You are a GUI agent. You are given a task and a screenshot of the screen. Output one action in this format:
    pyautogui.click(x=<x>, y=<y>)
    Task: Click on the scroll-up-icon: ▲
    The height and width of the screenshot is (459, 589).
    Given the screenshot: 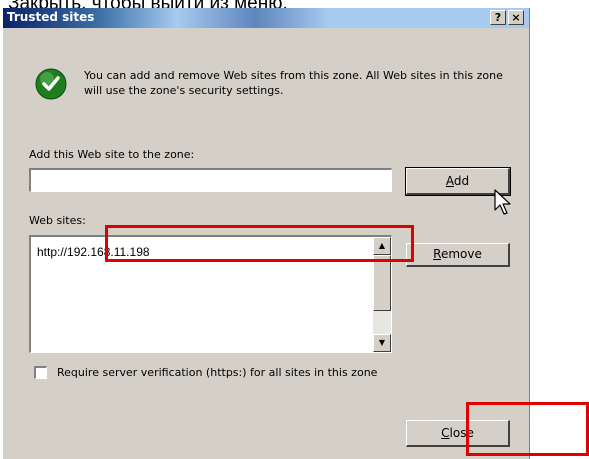 What is the action you would take?
    pyautogui.click(x=382, y=246)
    